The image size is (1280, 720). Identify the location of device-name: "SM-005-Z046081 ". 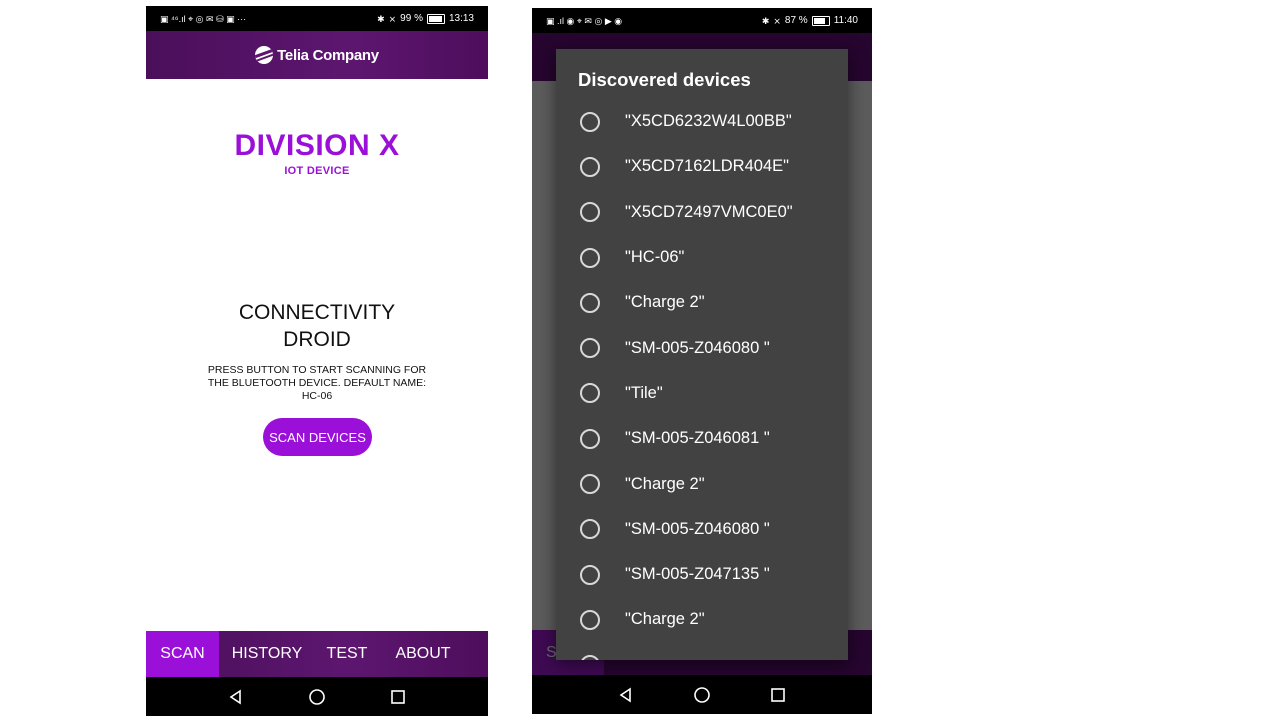
(697, 438).